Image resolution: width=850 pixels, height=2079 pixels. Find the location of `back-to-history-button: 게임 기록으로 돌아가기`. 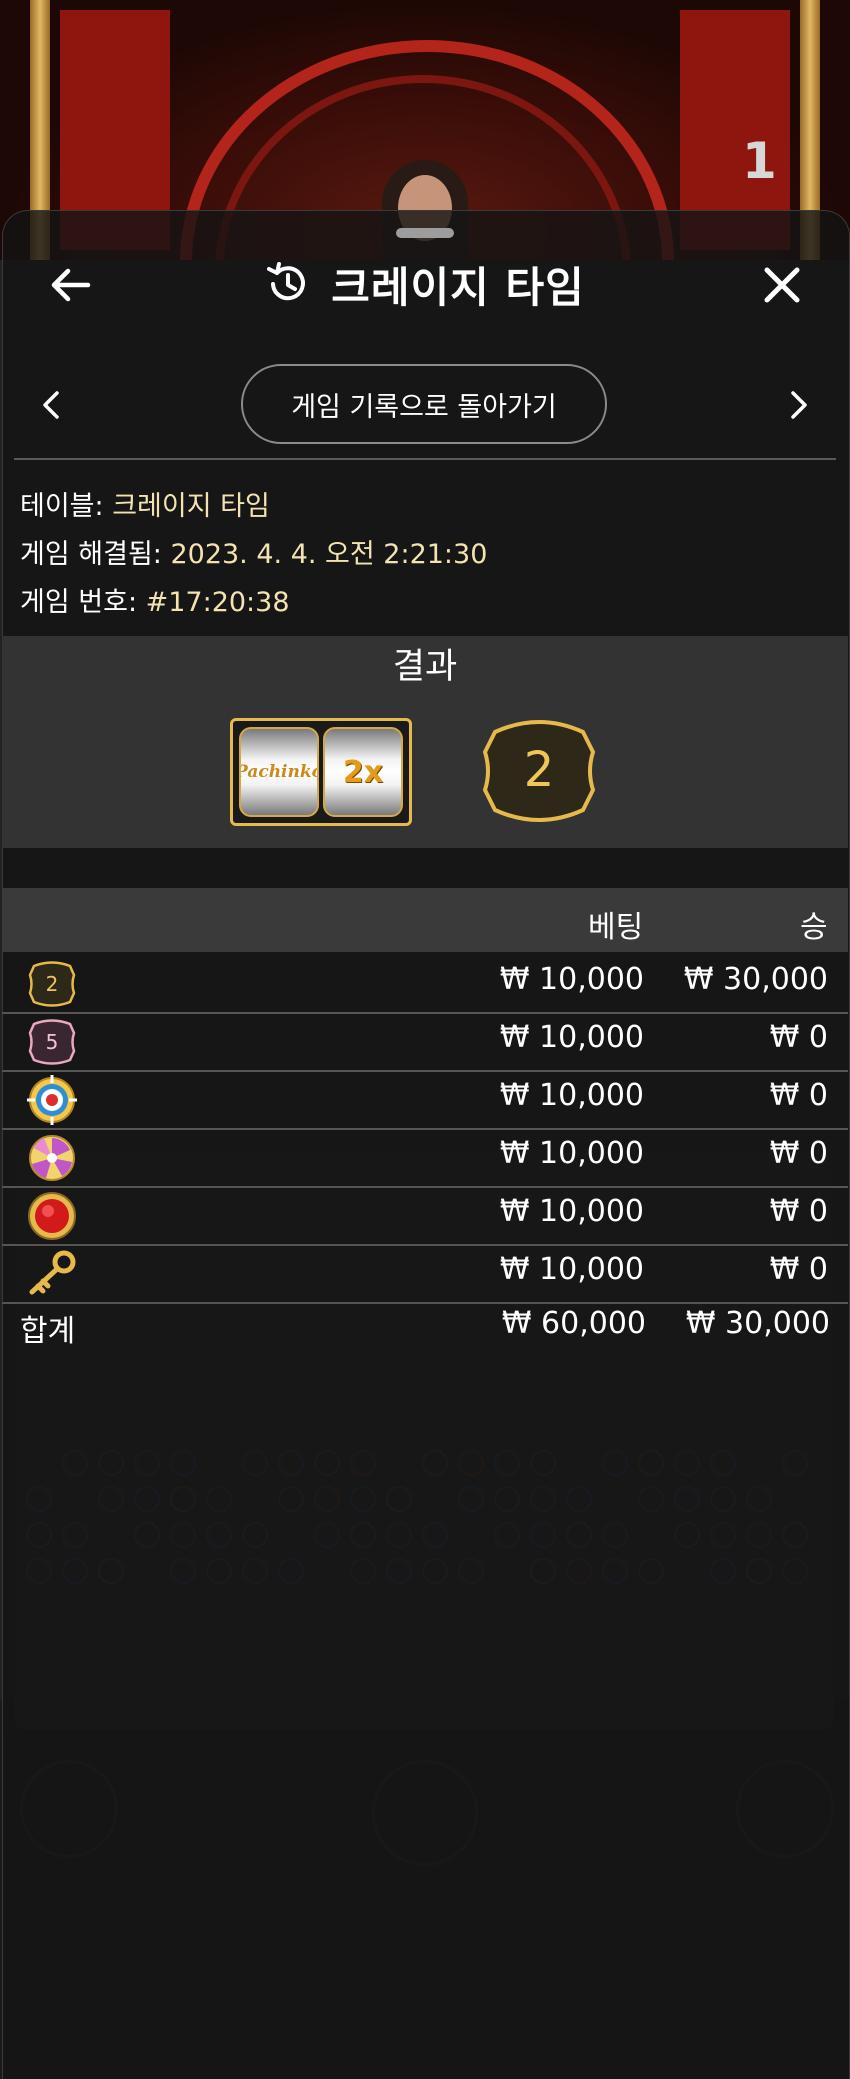

back-to-history-button: 게임 기록으로 돌아가기 is located at coordinates (424, 404).